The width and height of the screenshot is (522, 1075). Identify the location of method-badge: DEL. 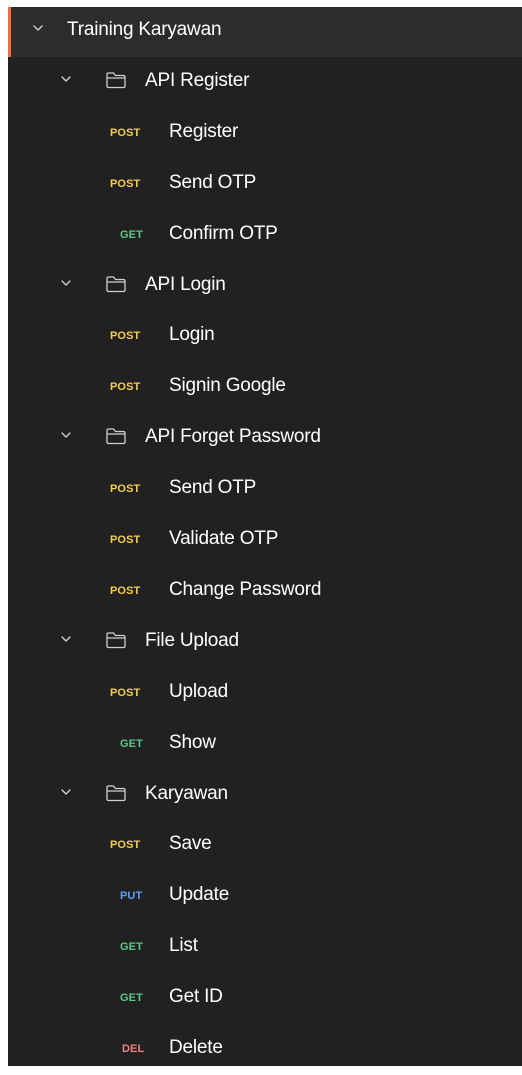
(133, 1049).